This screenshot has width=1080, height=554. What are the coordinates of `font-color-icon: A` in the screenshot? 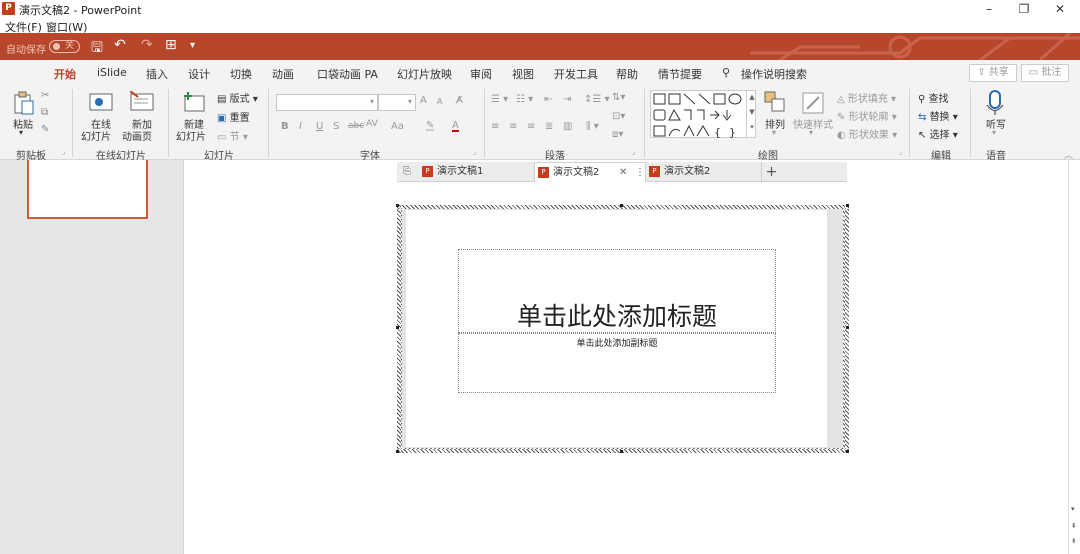 It's located at (455, 126).